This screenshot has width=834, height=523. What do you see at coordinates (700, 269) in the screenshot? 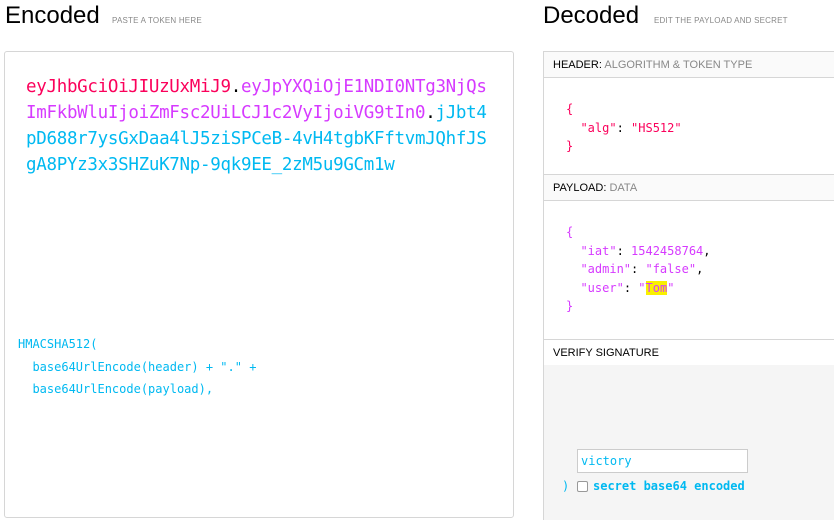
I see `admin-comma: ,` at bounding box center [700, 269].